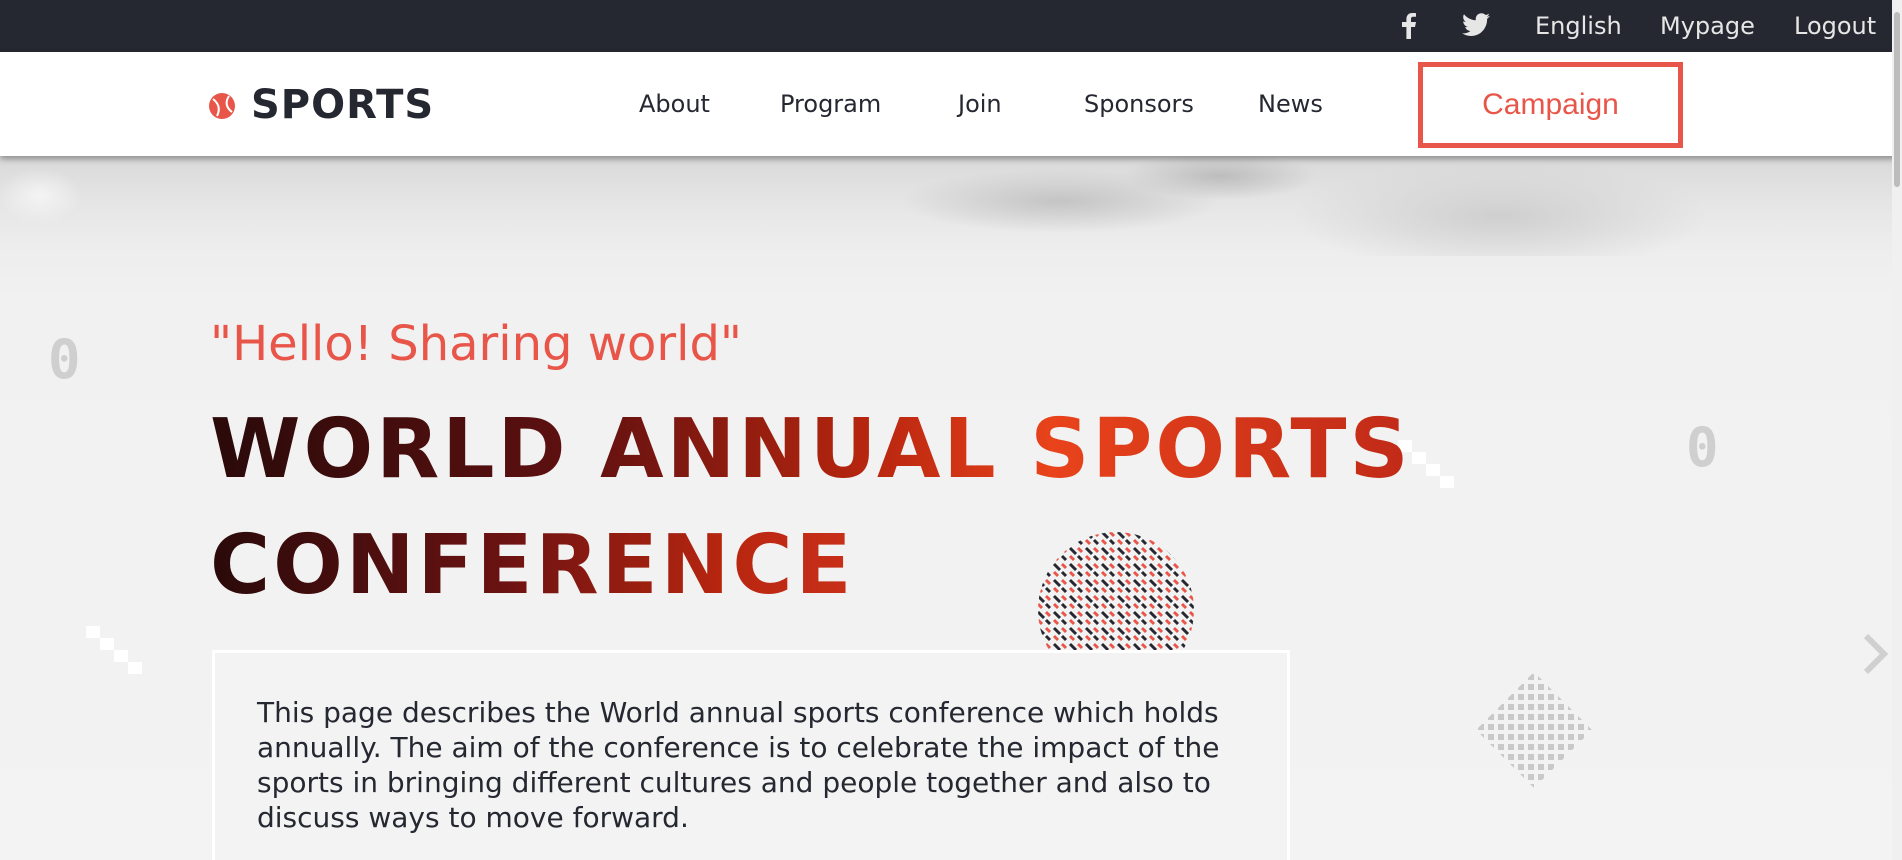  Describe the element at coordinates (1534, 730) in the screenshot. I see `decorative-dot-diamond` at that location.